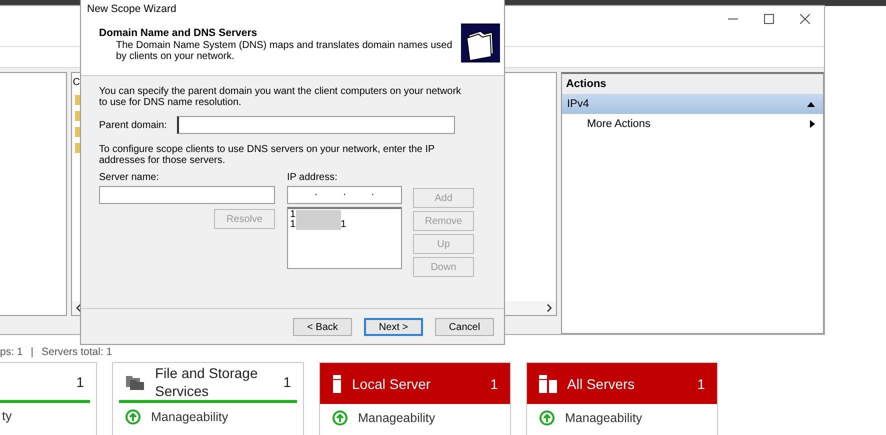 Image resolution: width=886 pixels, height=435 pixels. What do you see at coordinates (322, 327) in the screenshot?
I see `wizard-button: < Back` at bounding box center [322, 327].